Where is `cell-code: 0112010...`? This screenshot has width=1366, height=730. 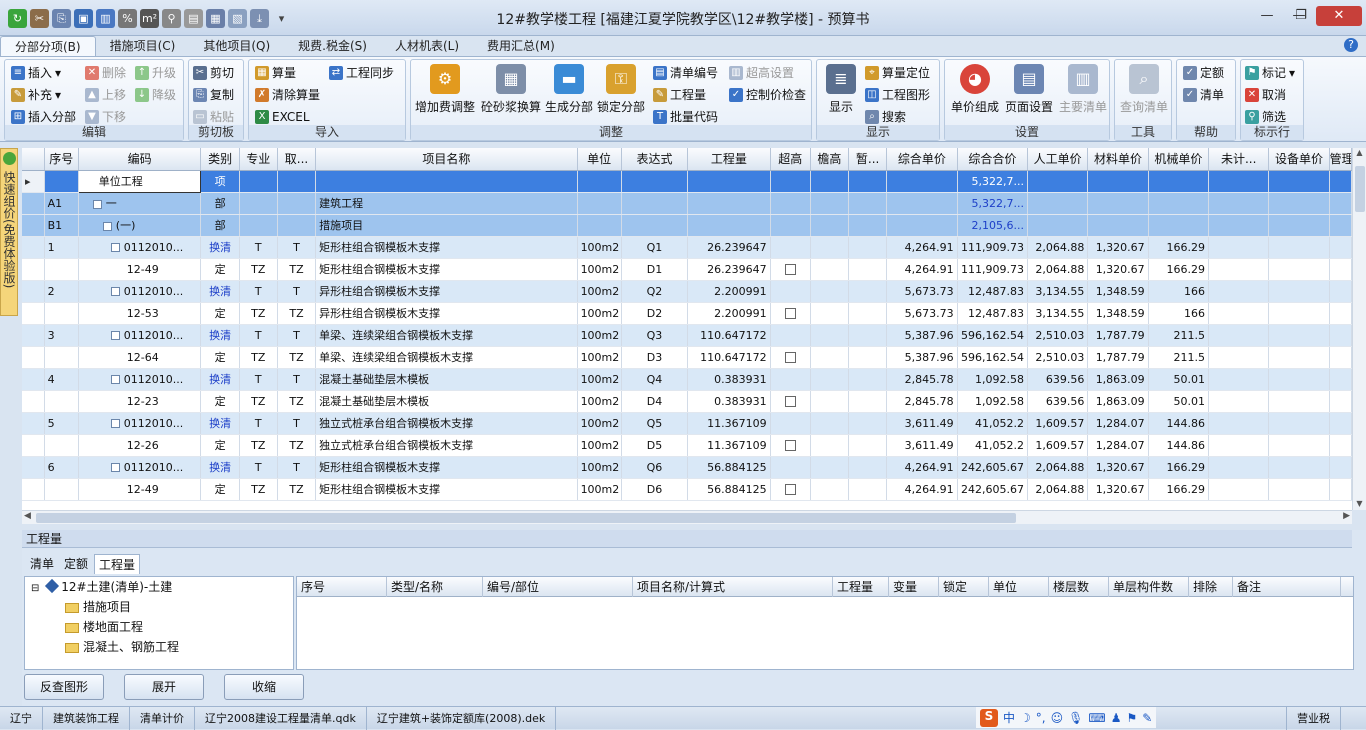
cell-code: 0112010... is located at coordinates (140, 247).